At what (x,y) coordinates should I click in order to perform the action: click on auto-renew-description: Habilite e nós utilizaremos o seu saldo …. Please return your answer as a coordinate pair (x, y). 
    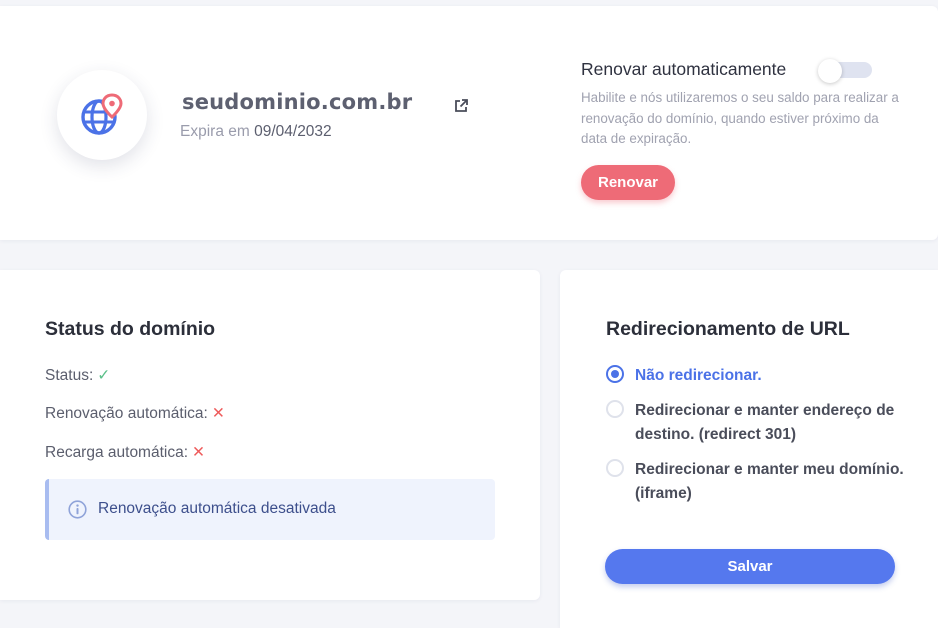
    Looking at the image, I should click on (740, 118).